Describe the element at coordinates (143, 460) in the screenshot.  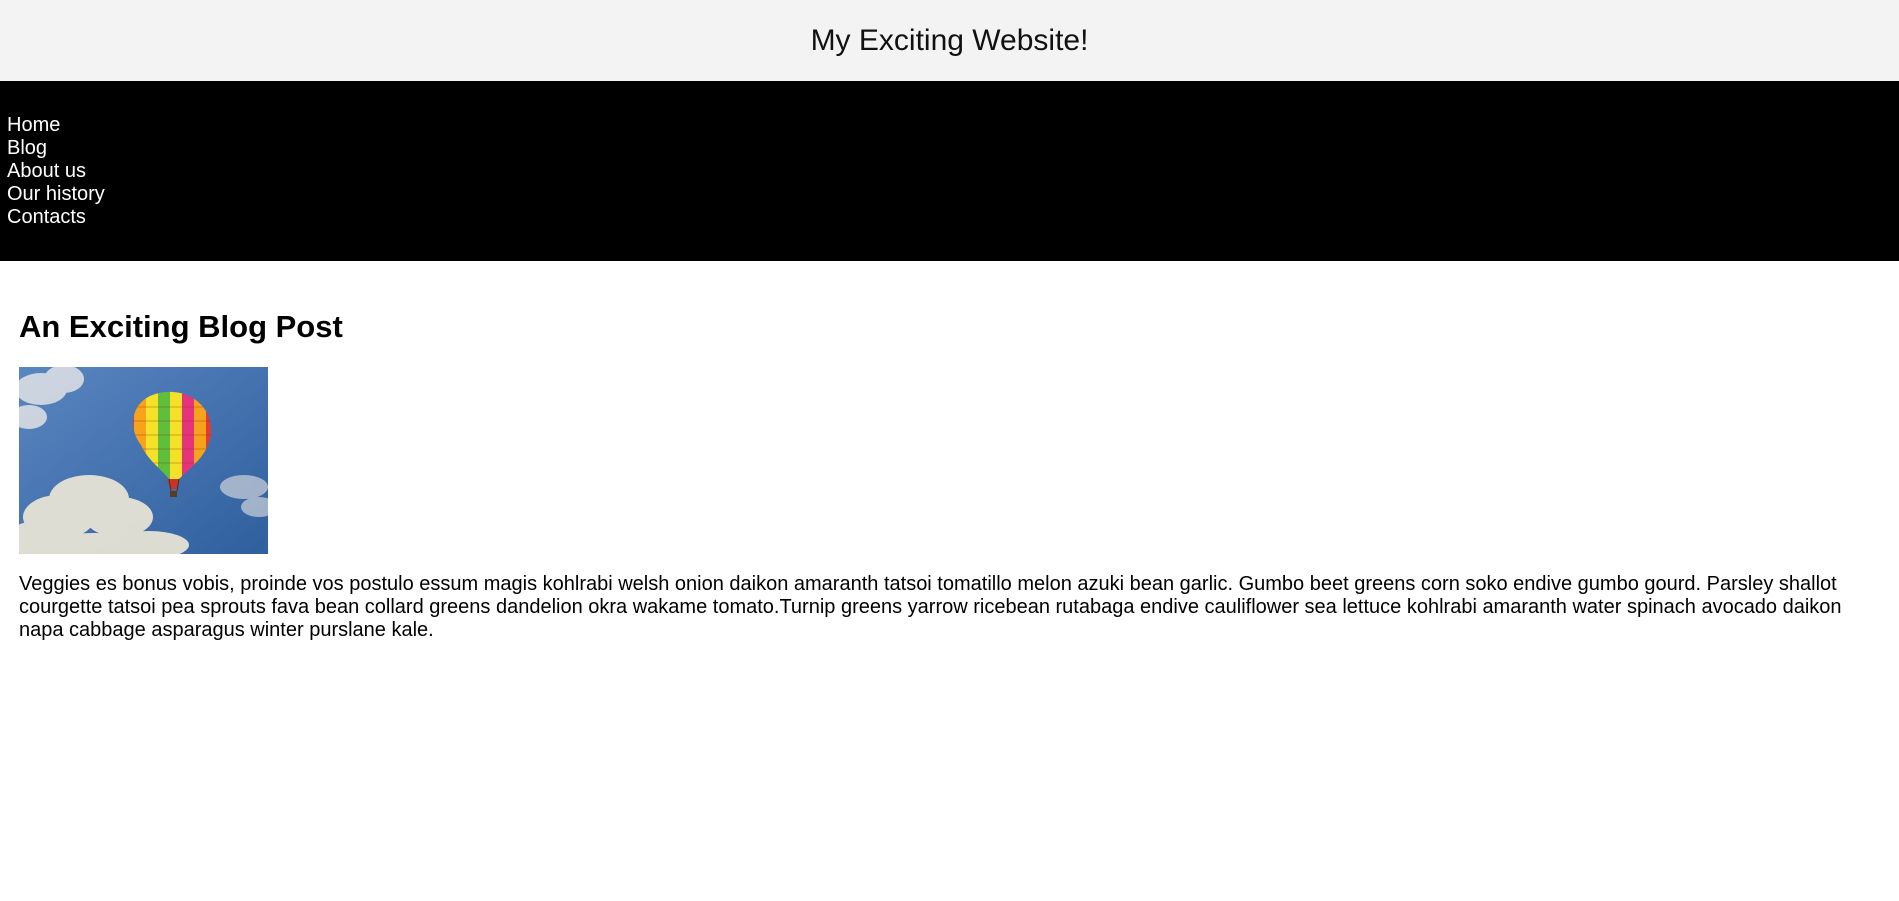
I see `hot-air-balloon-image` at that location.